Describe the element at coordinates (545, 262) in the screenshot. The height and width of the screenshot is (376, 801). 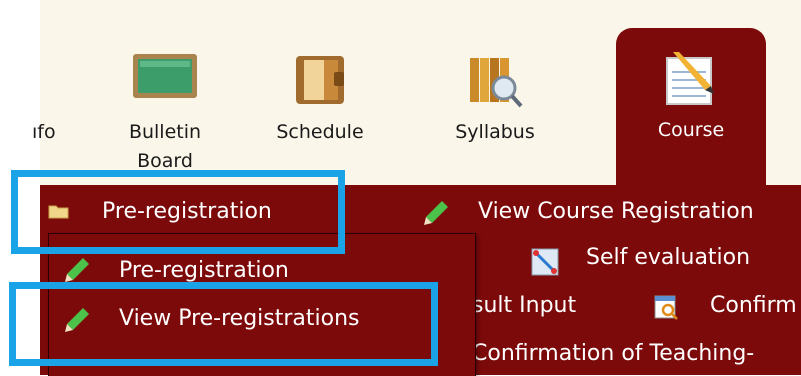
I see `self-evaluation-icon` at that location.